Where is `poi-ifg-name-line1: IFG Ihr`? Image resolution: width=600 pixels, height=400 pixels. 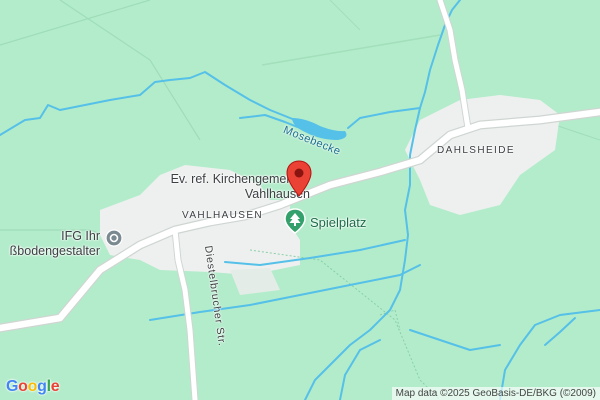
poi-ifg-name-line1: IFG Ihr is located at coordinates (80, 236).